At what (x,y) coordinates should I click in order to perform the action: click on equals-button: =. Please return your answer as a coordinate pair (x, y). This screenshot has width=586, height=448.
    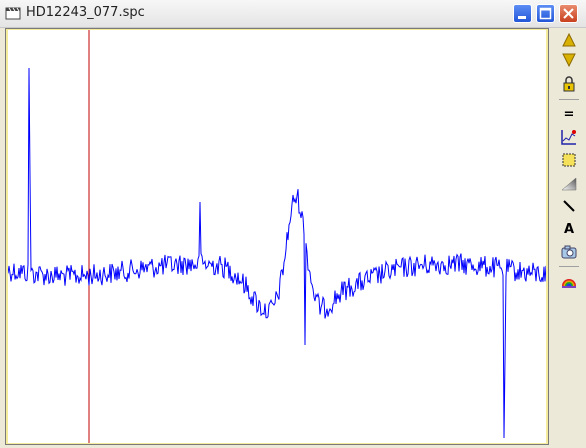
    Looking at the image, I should click on (569, 114).